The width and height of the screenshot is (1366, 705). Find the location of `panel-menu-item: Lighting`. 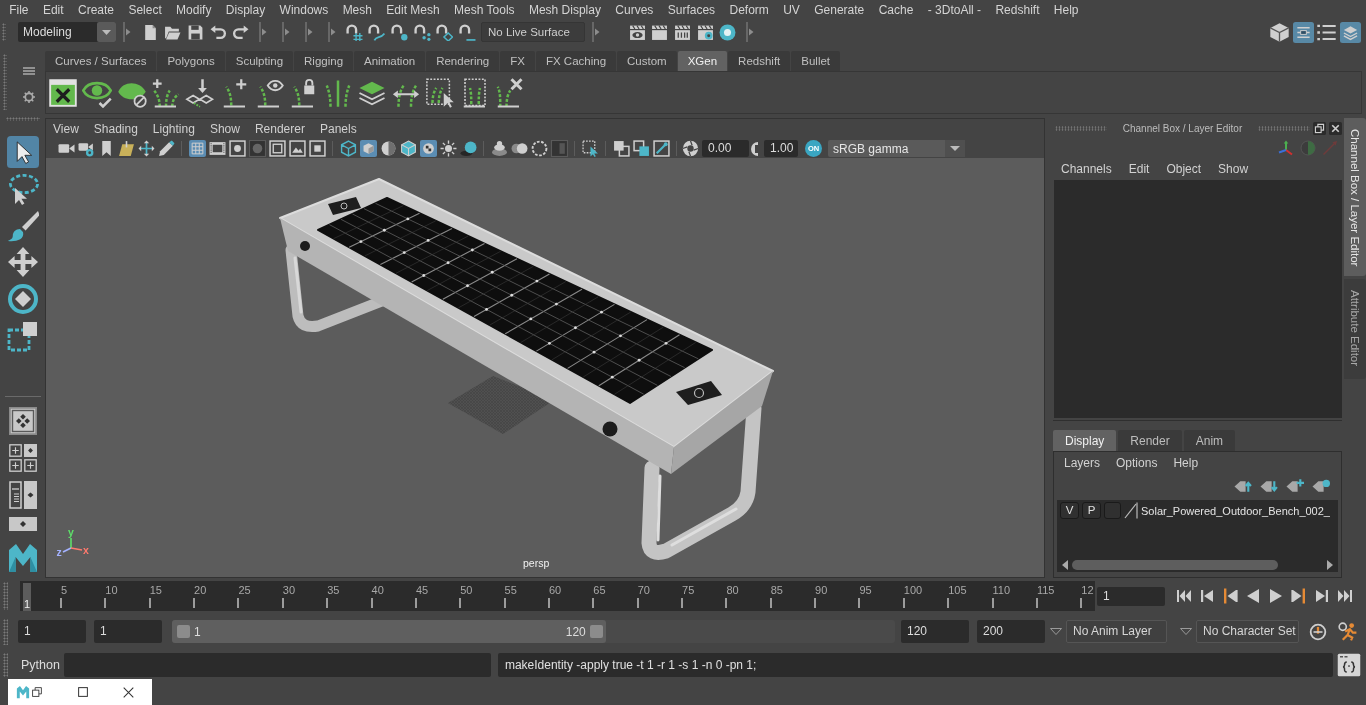

panel-menu-item: Lighting is located at coordinates (173, 129).